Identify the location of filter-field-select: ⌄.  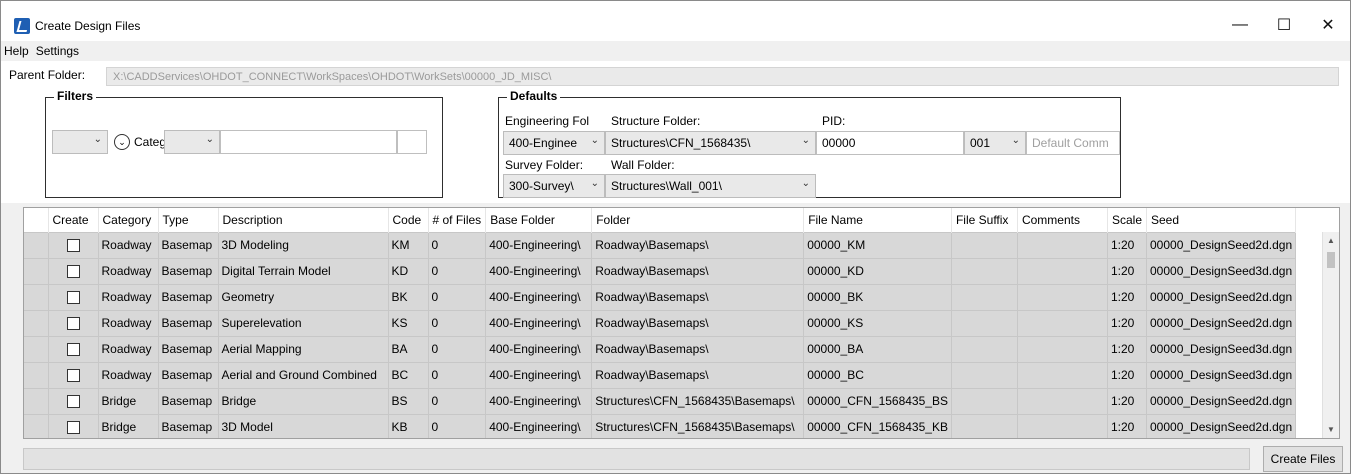
(80, 142).